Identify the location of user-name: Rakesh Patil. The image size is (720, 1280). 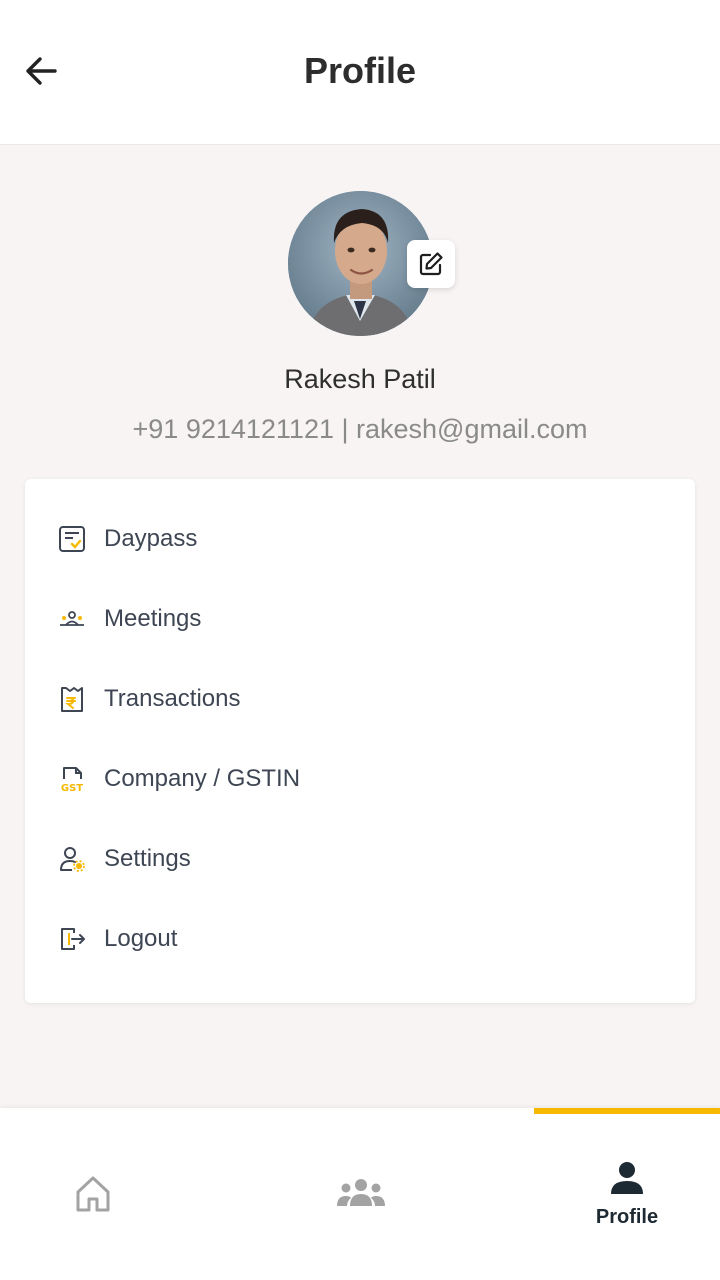
(360, 379).